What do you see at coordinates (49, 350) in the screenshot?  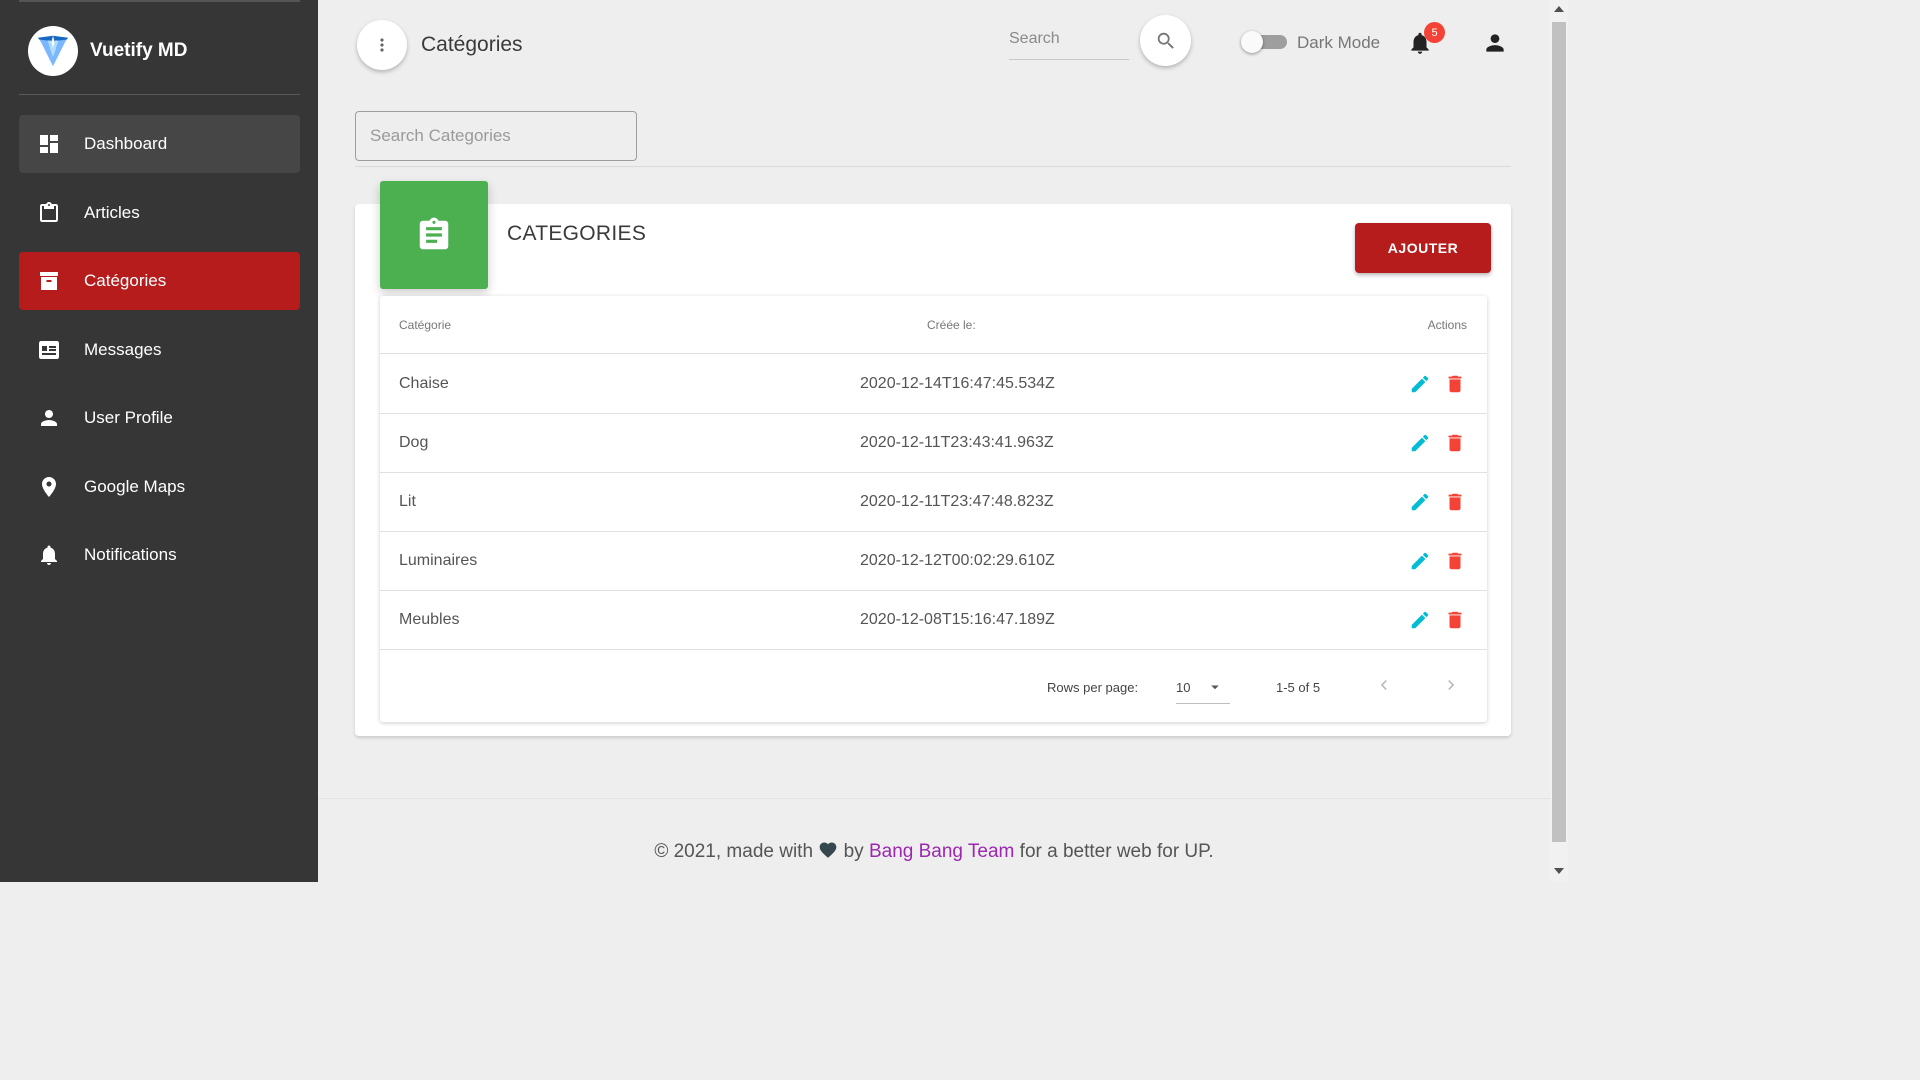 I see `newspaper-icon` at bounding box center [49, 350].